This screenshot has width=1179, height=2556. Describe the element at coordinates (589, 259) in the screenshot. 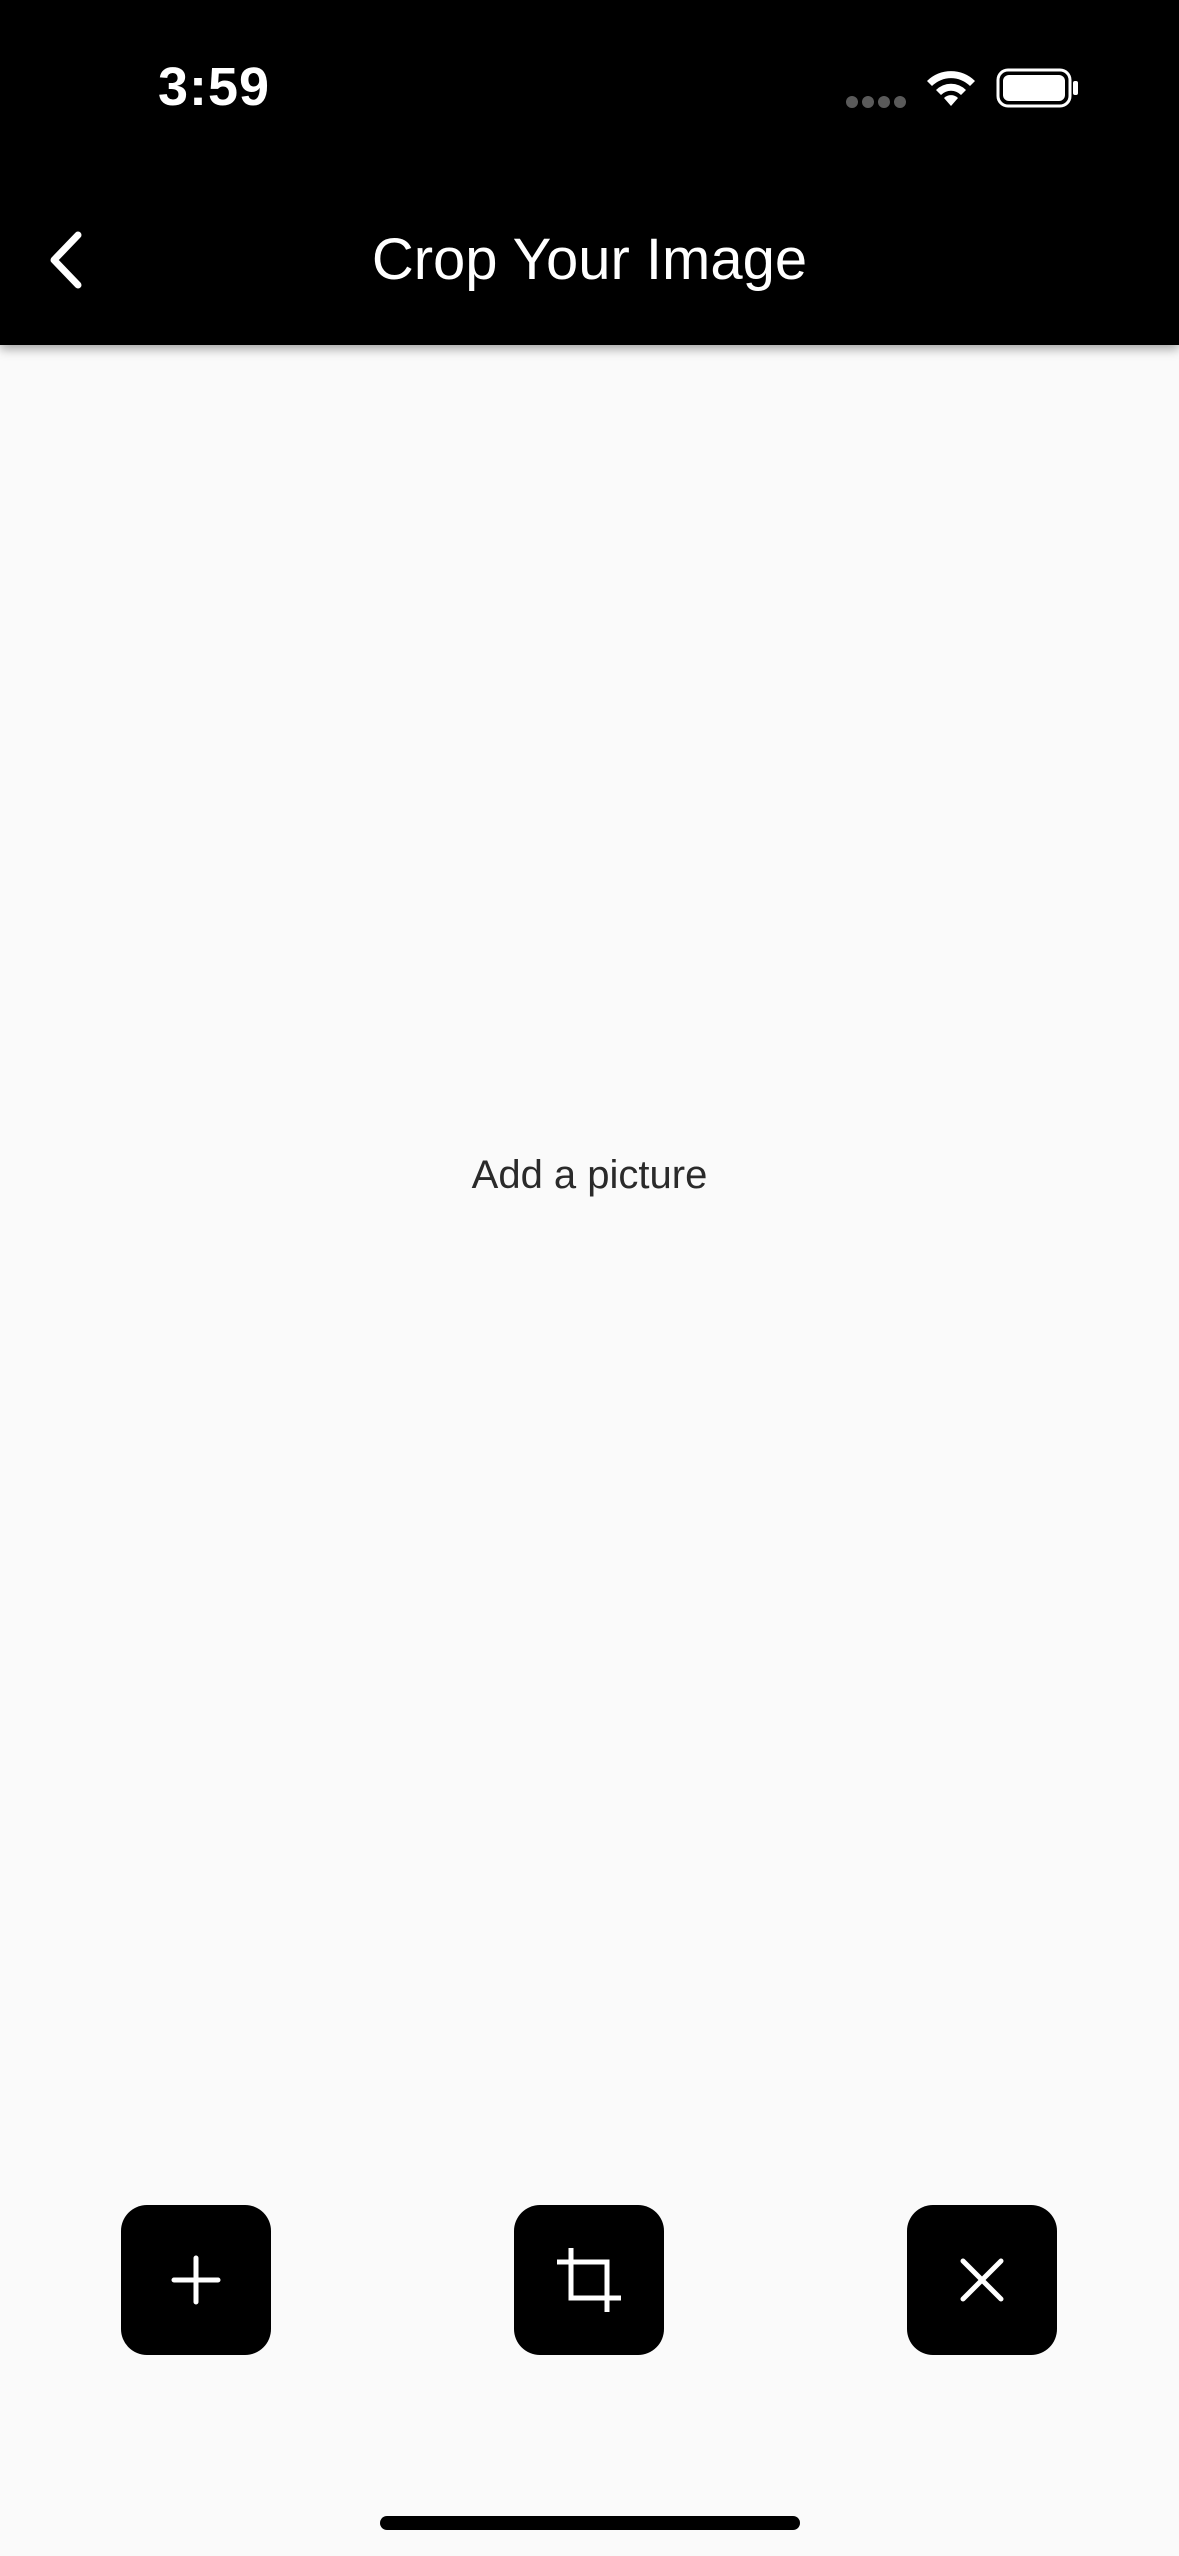

I see `page-title: Crop Your Image` at that location.